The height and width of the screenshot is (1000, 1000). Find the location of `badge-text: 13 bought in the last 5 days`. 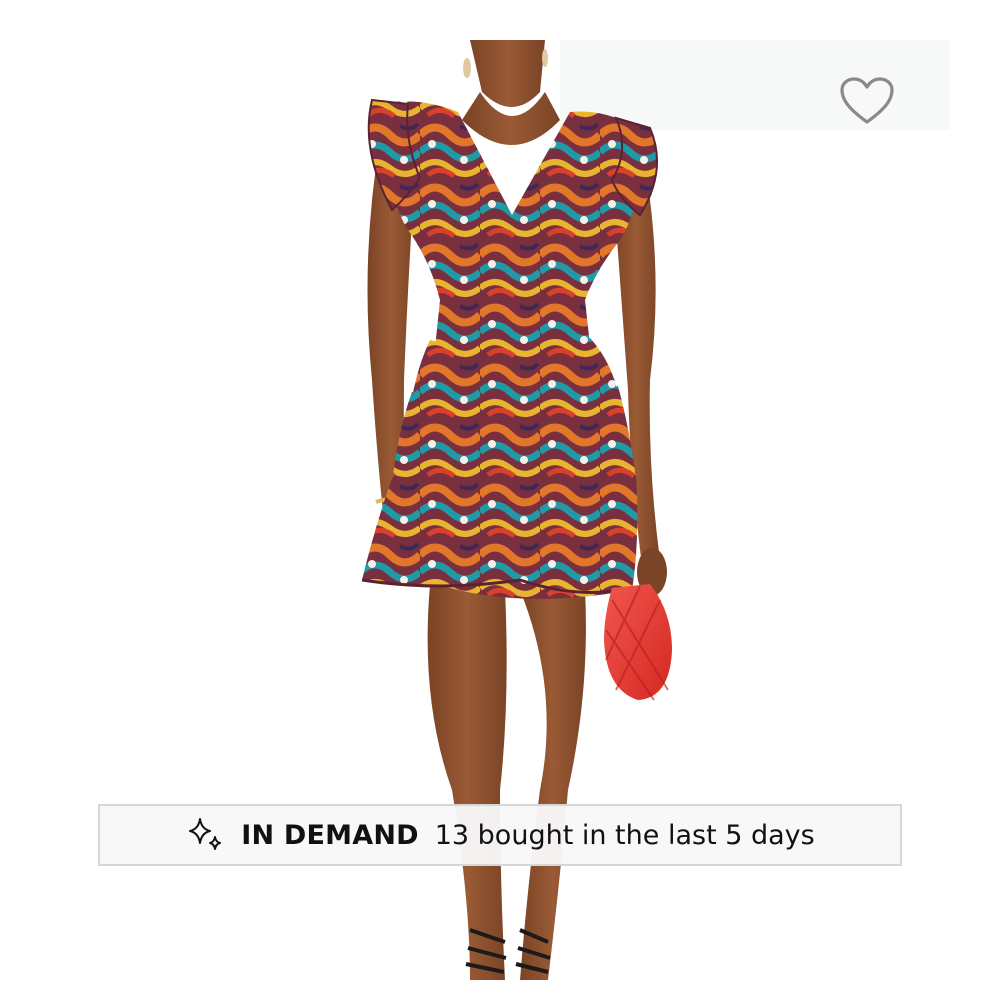

badge-text: 13 bought in the last 5 days is located at coordinates (624, 835).